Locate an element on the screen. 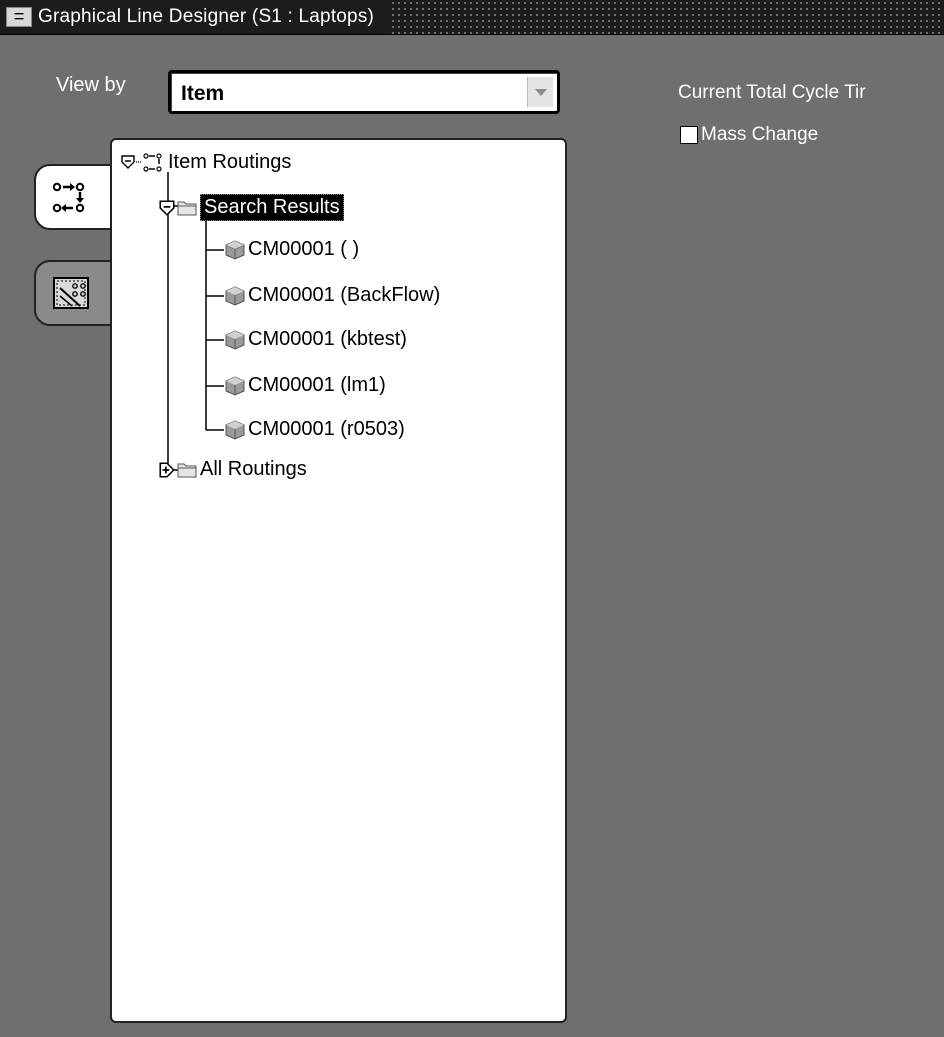 The height and width of the screenshot is (1037, 944). tree-node-item-routings: Item Routings is located at coordinates (205, 162).